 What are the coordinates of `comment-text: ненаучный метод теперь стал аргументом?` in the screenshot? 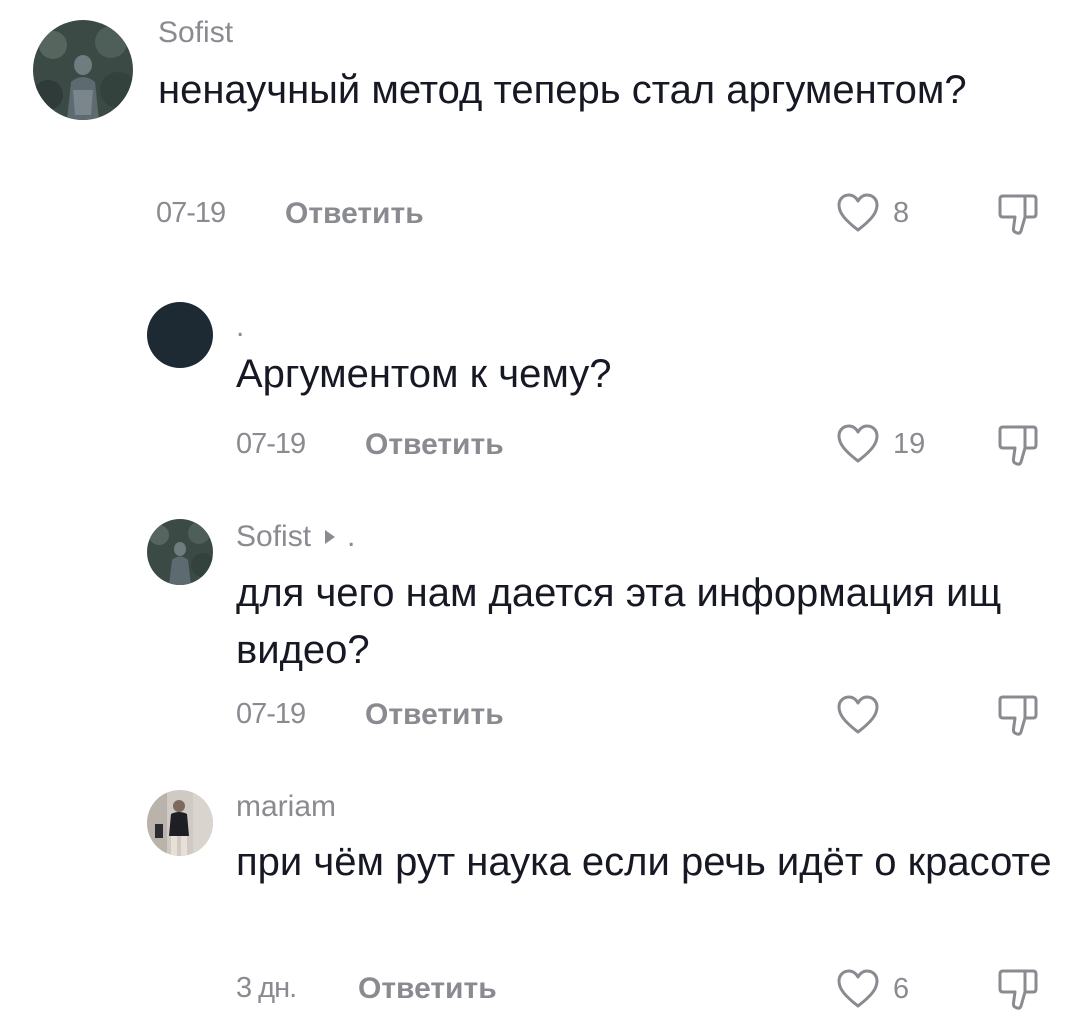 It's located at (562, 90).